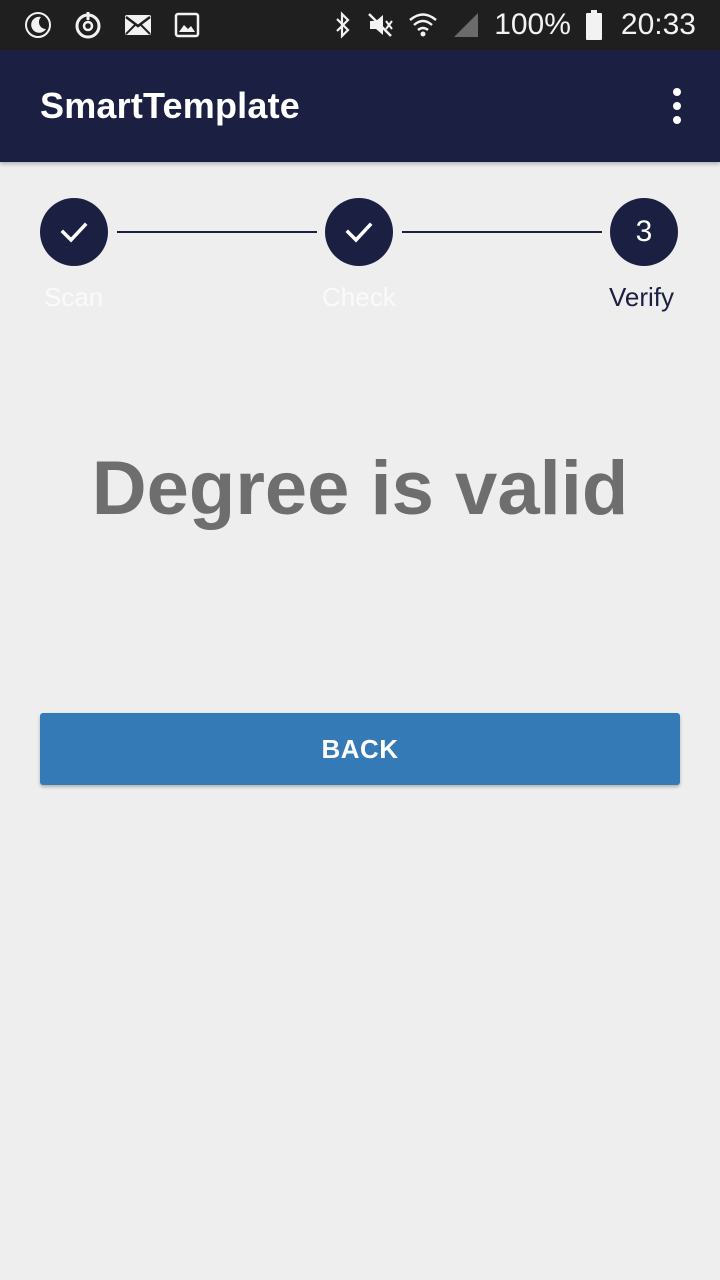 The height and width of the screenshot is (1280, 720). I want to click on status-left, so click(123, 25).